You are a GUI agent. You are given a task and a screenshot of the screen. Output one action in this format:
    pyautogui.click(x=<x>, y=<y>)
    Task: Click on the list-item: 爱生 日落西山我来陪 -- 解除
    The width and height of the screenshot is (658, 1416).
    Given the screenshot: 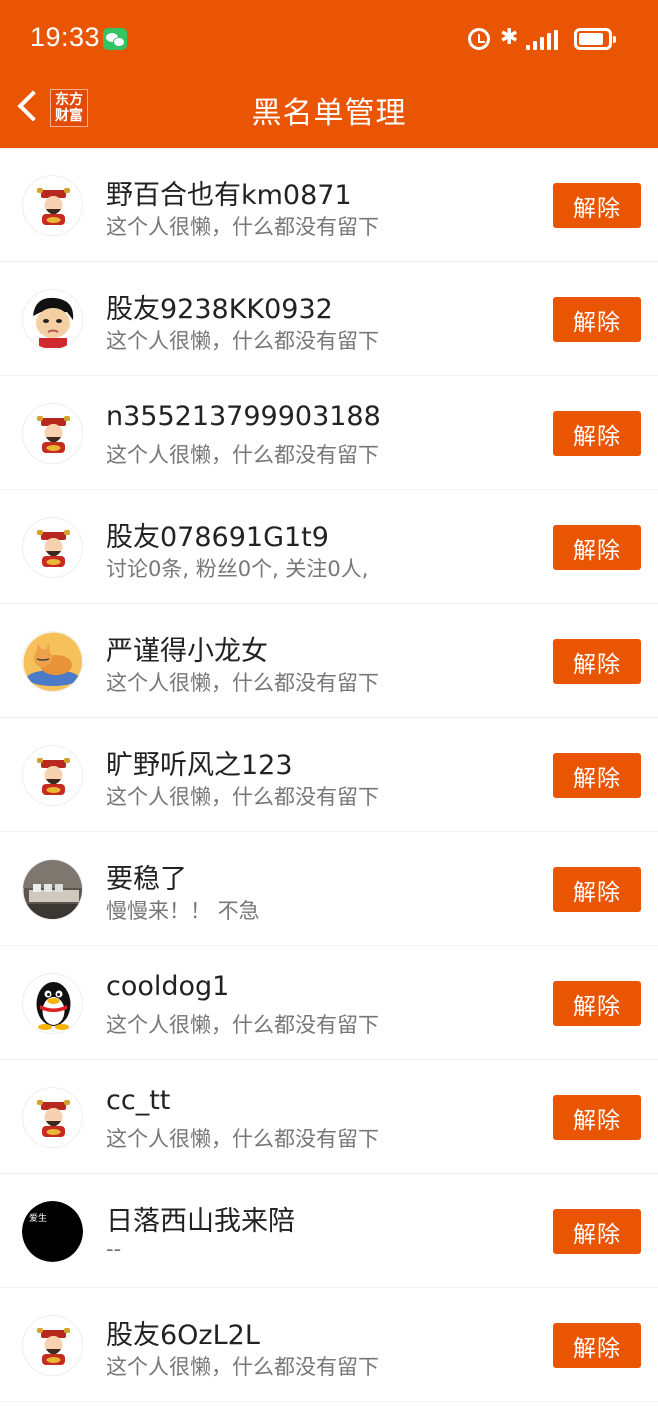 What is the action you would take?
    pyautogui.click(x=329, y=1231)
    